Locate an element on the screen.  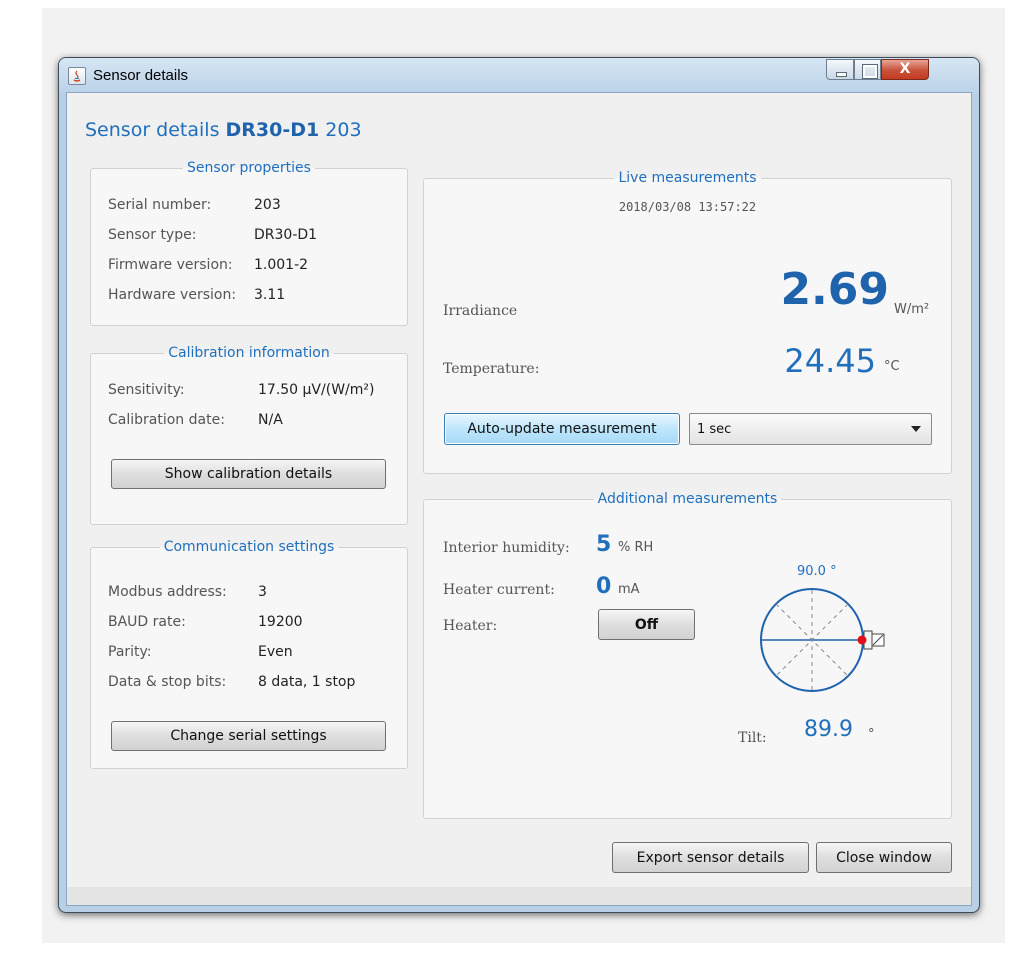
calibration-date-value: N/A is located at coordinates (270, 420).